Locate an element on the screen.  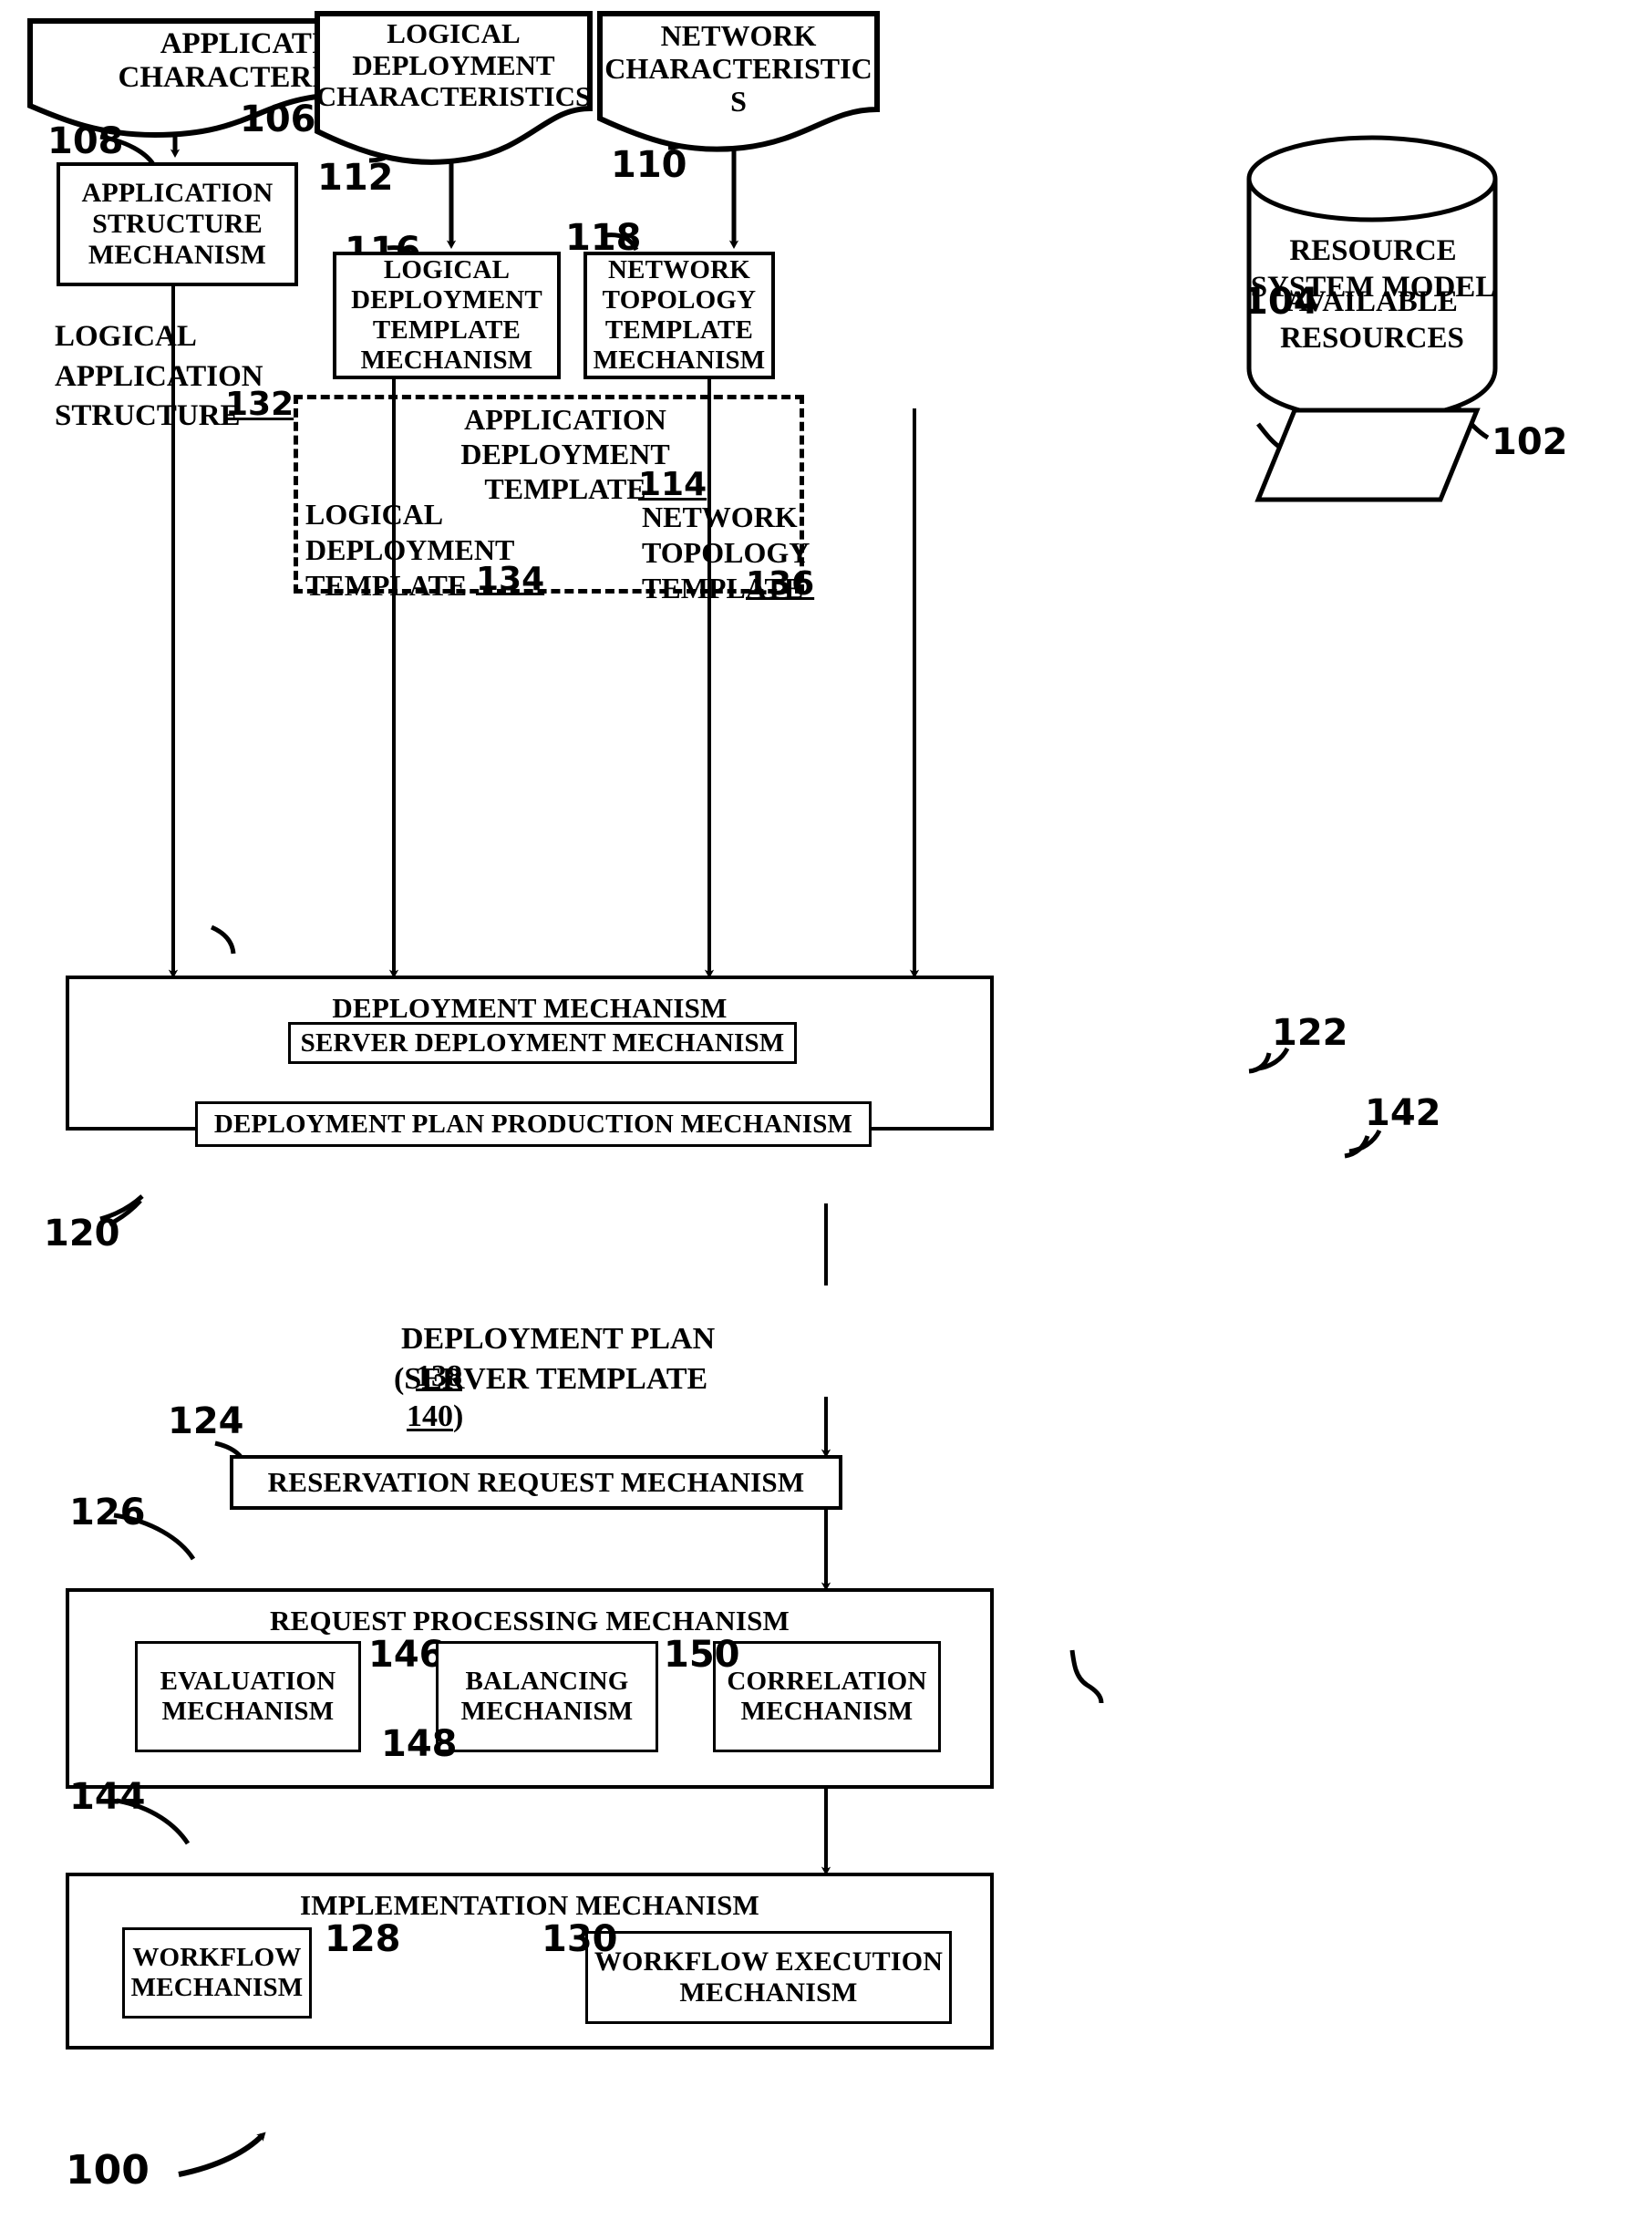
logical-deployment-template-mechanism-label: LOGICAL DEPLOYMENT TEMPLATE MECHANISM is located at coordinates (446, 315).